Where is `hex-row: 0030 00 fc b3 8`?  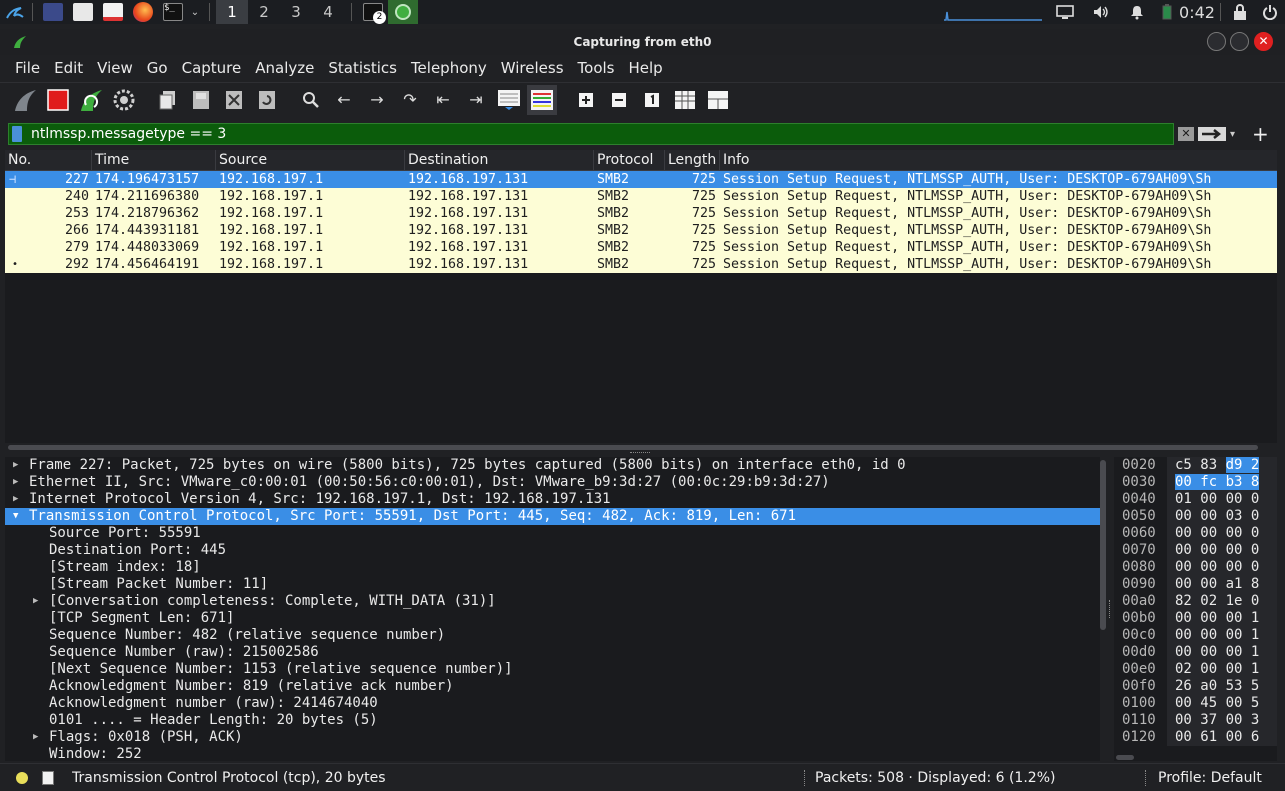 hex-row: 0030 00 fc b3 8 is located at coordinates (1195, 482).